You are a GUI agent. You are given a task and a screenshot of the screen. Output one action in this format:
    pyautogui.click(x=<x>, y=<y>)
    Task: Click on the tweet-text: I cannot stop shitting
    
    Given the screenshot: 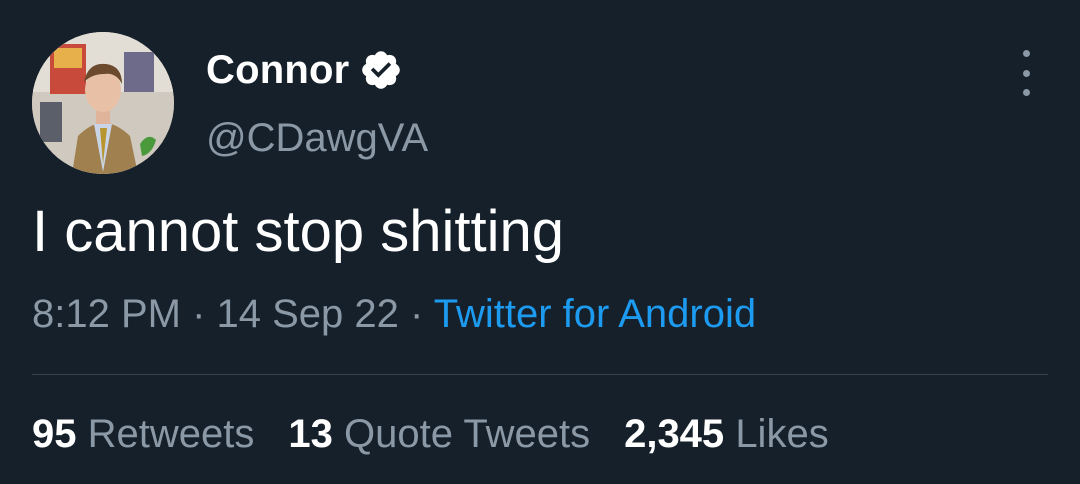 What is the action you would take?
    pyautogui.click(x=298, y=231)
    